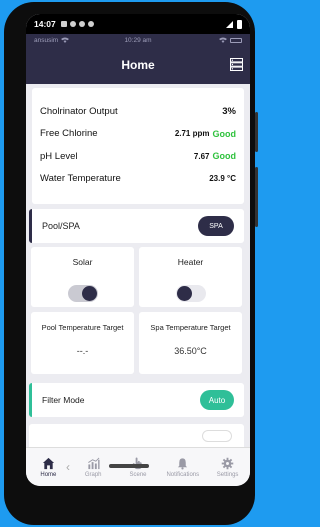 The width and height of the screenshot is (320, 527). Describe the element at coordinates (136, 436) in the screenshot. I see `next-card` at that location.